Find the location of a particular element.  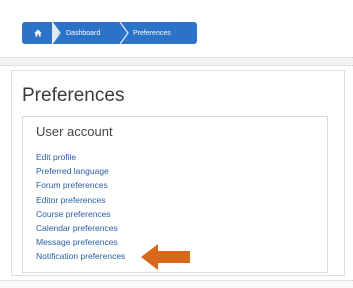

link-notification-preferences: Notification preferences is located at coordinates (80, 256).